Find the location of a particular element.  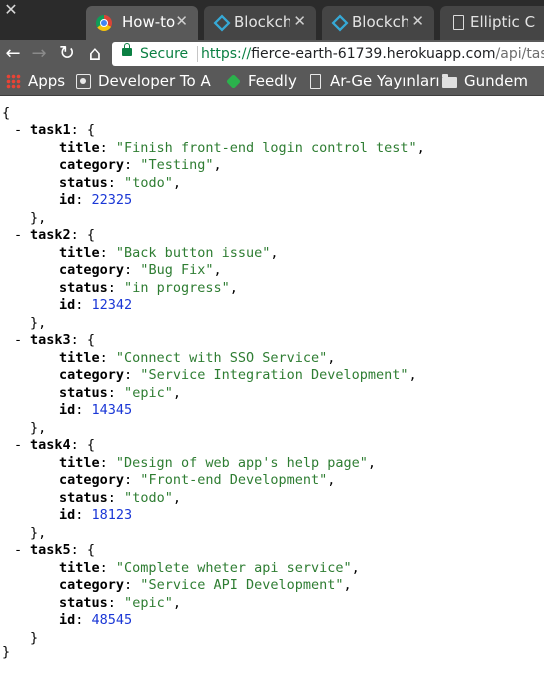

url-scheme: https:// is located at coordinates (226, 54).